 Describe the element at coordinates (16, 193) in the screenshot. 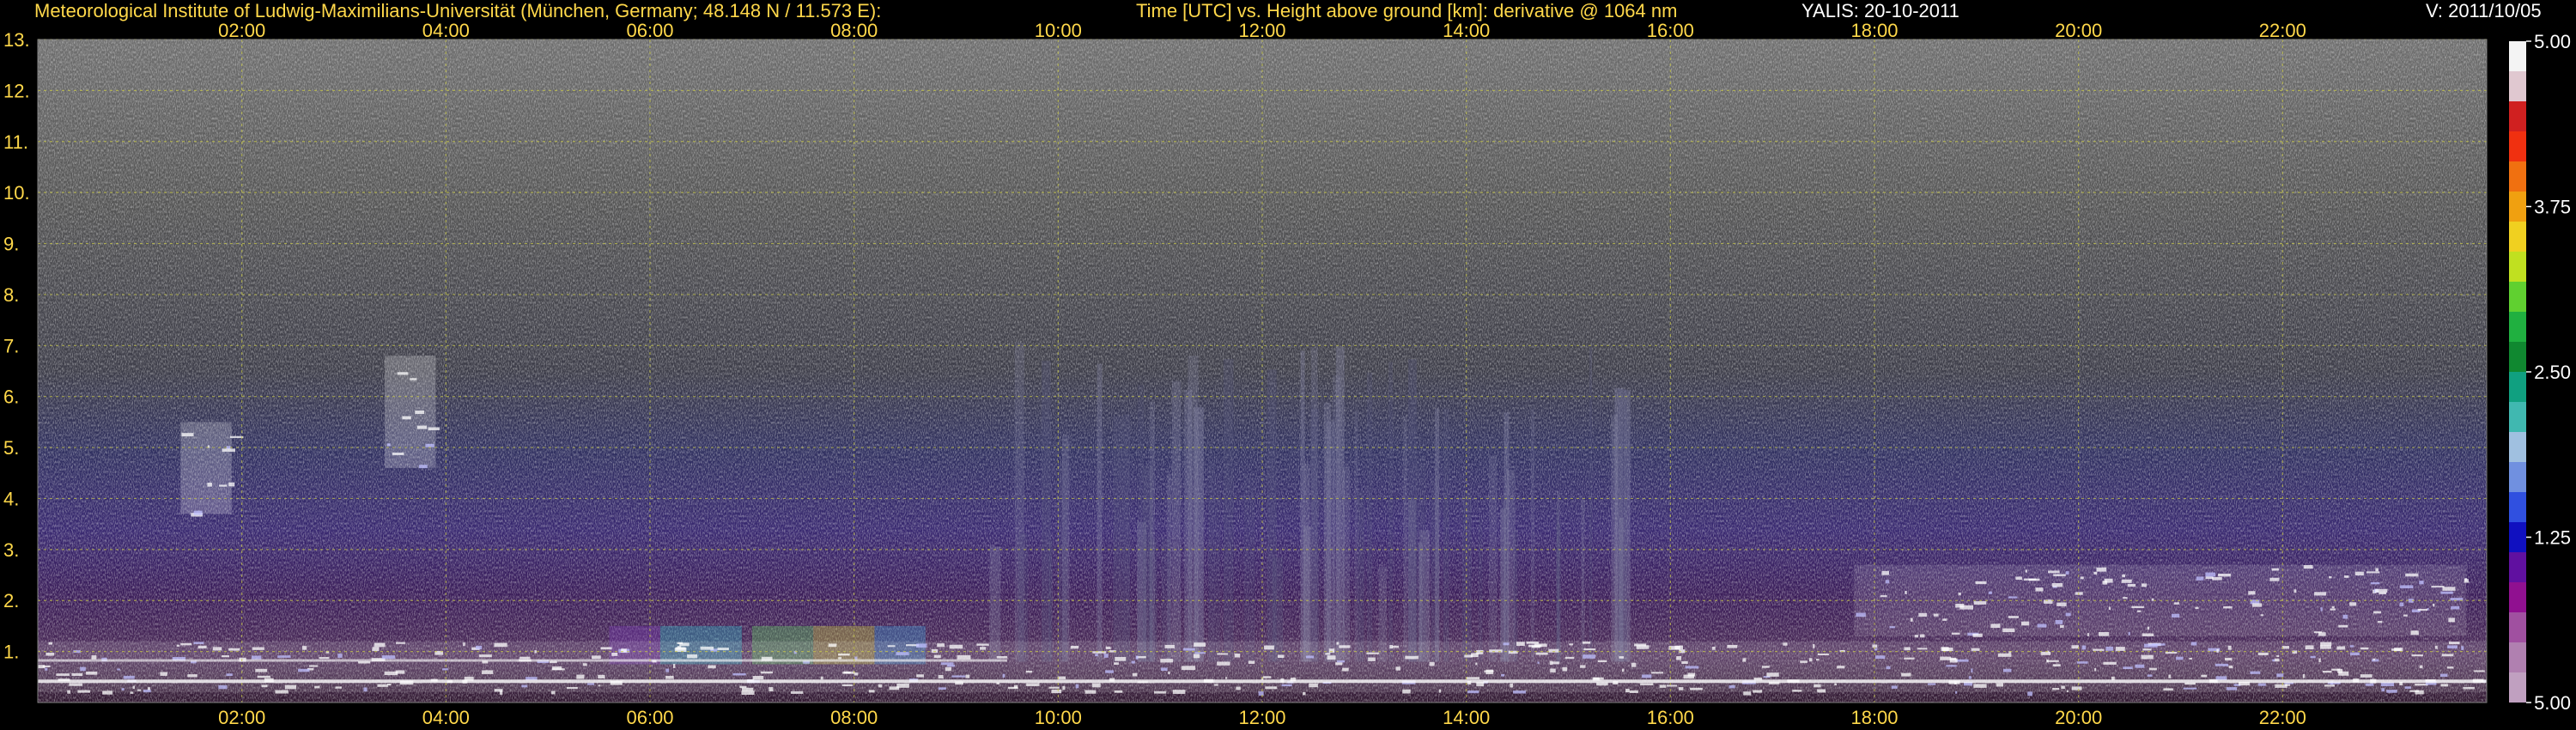

I see `y-tick-label: 10.` at that location.